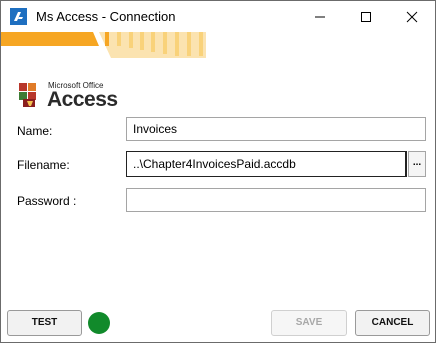 The height and width of the screenshot is (343, 436). I want to click on password-label: Password :, so click(47, 201).